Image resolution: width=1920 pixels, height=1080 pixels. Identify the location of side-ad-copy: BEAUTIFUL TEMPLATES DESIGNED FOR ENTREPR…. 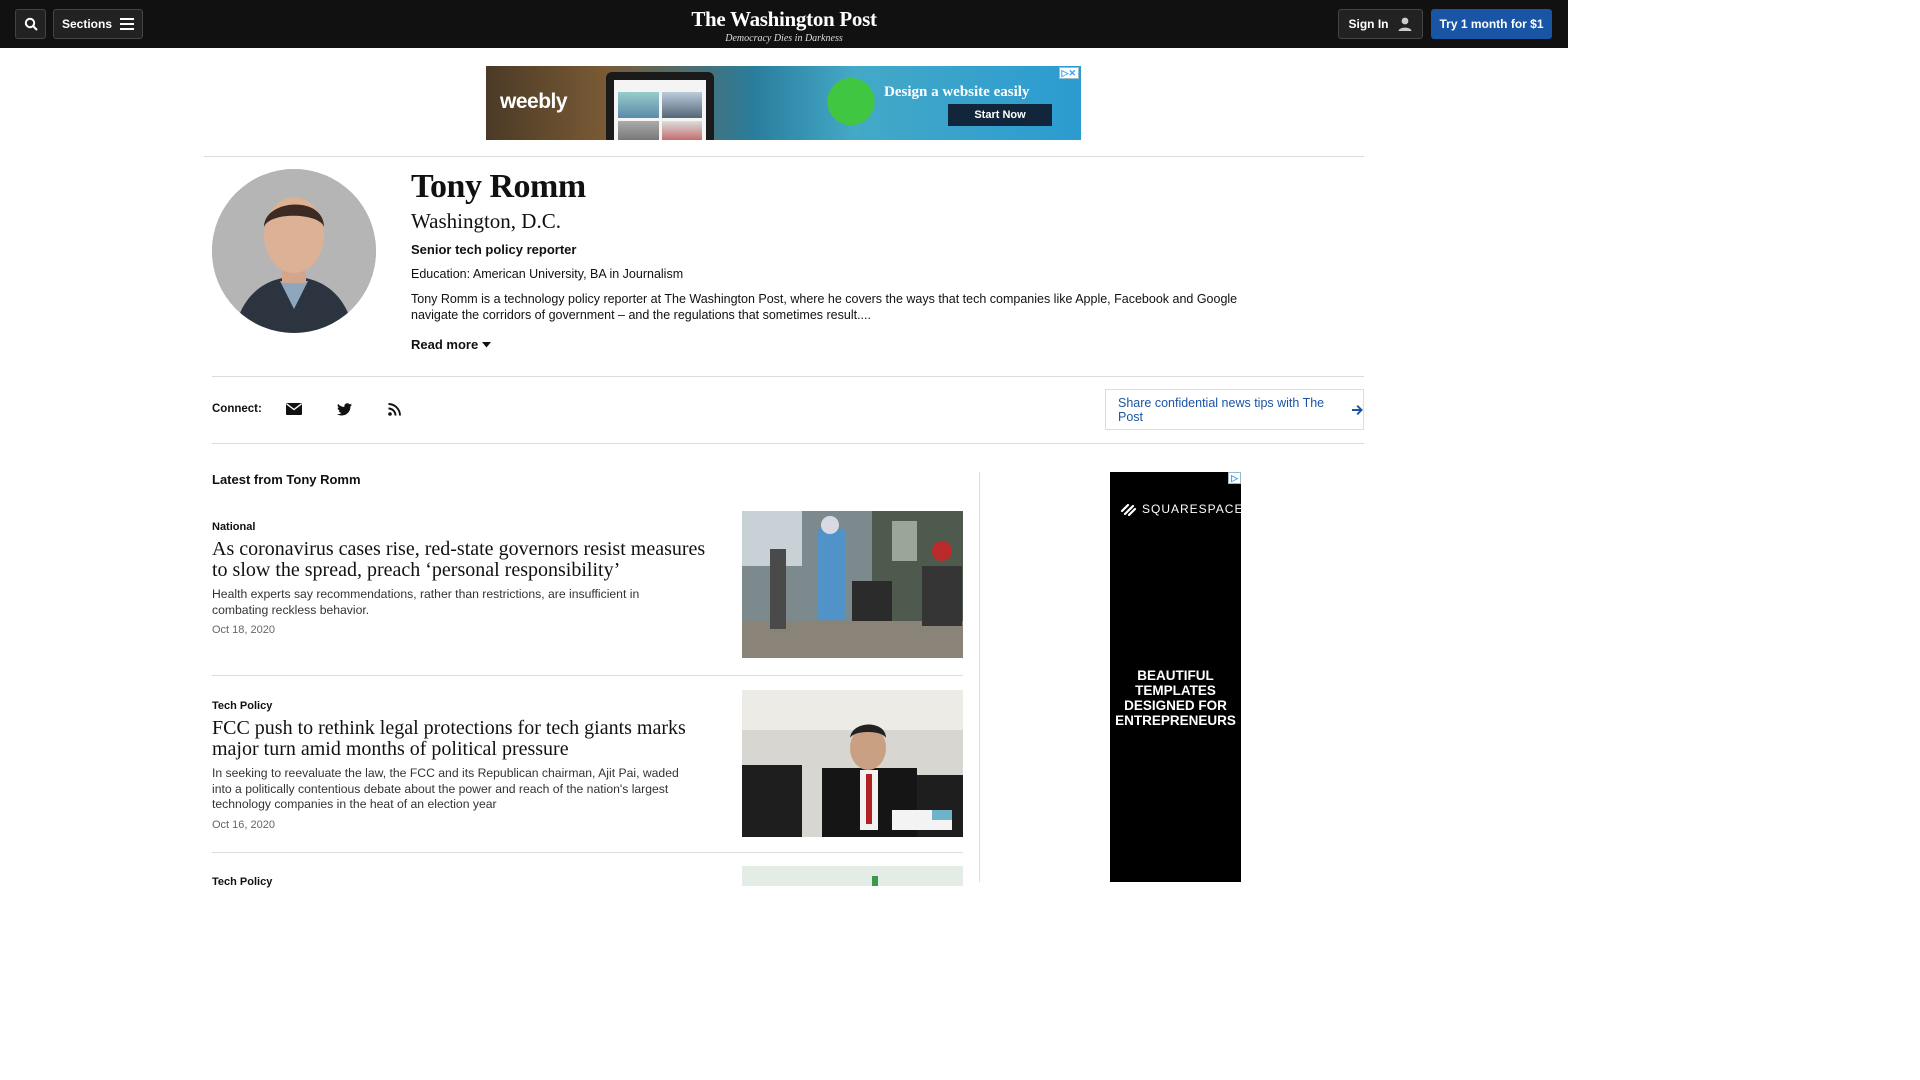
(1175, 698).